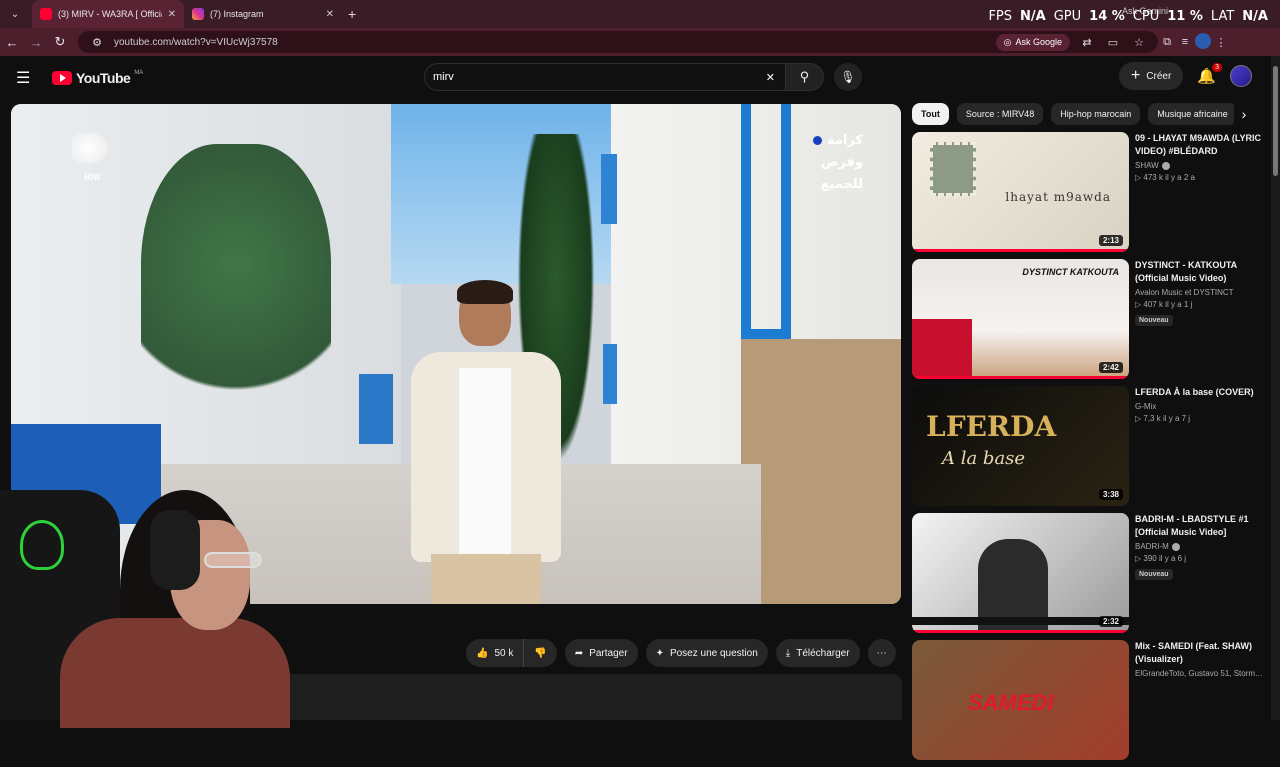 Image resolution: width=1280 pixels, height=767 pixels. Describe the element at coordinates (770, 77) in the screenshot. I see `clear-search-icon: ✕` at that location.